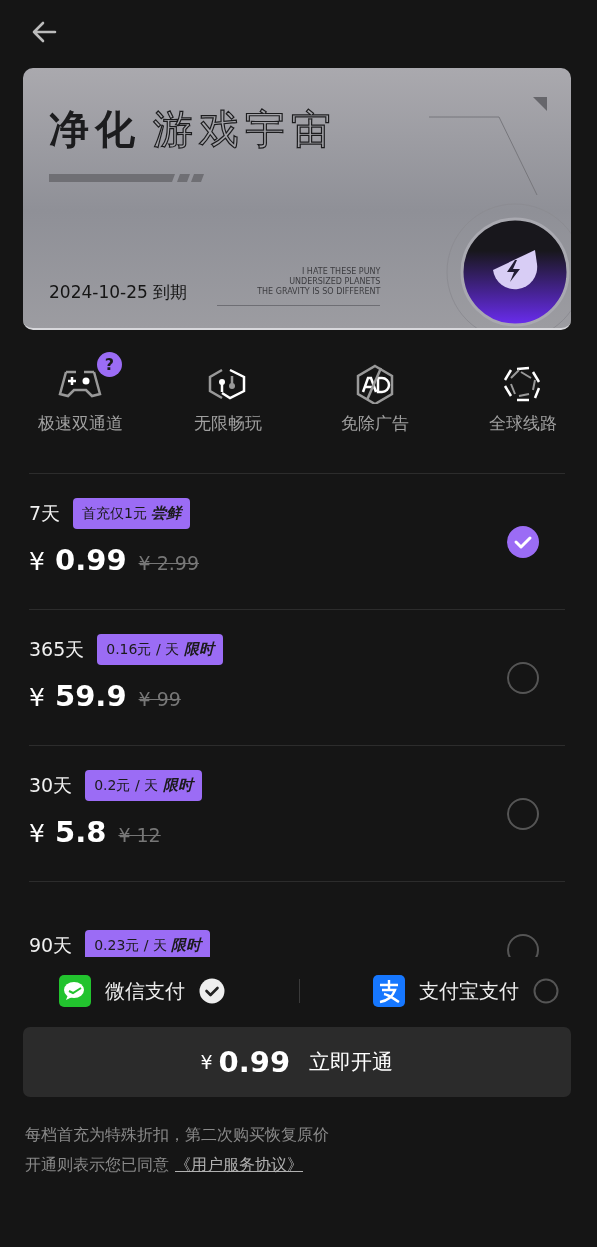 The width and height of the screenshot is (597, 1247). Describe the element at coordinates (375, 423) in the screenshot. I see `feature-label: 免除广告` at that location.